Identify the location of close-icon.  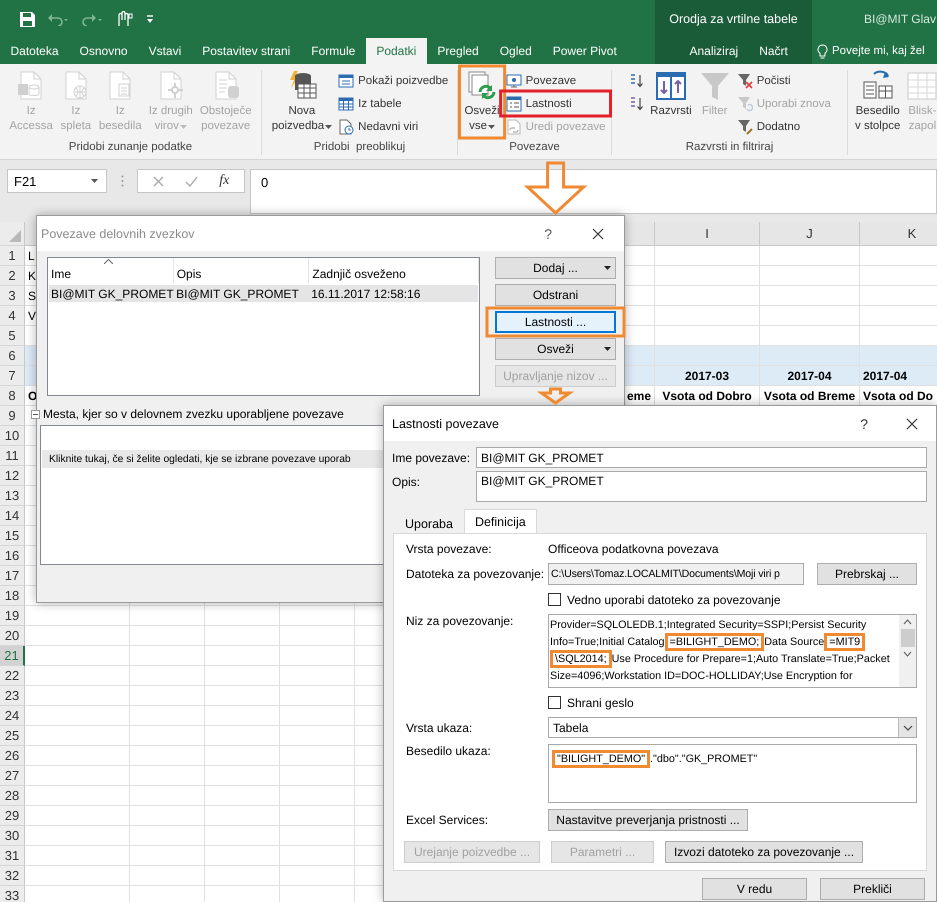
(598, 234).